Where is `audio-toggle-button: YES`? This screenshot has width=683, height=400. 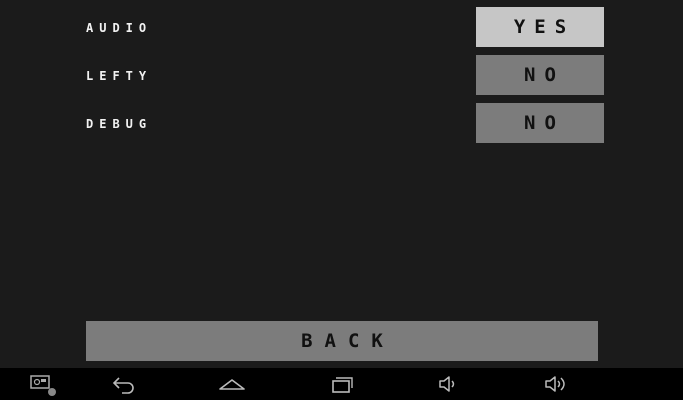 audio-toggle-button: YES is located at coordinates (540, 27).